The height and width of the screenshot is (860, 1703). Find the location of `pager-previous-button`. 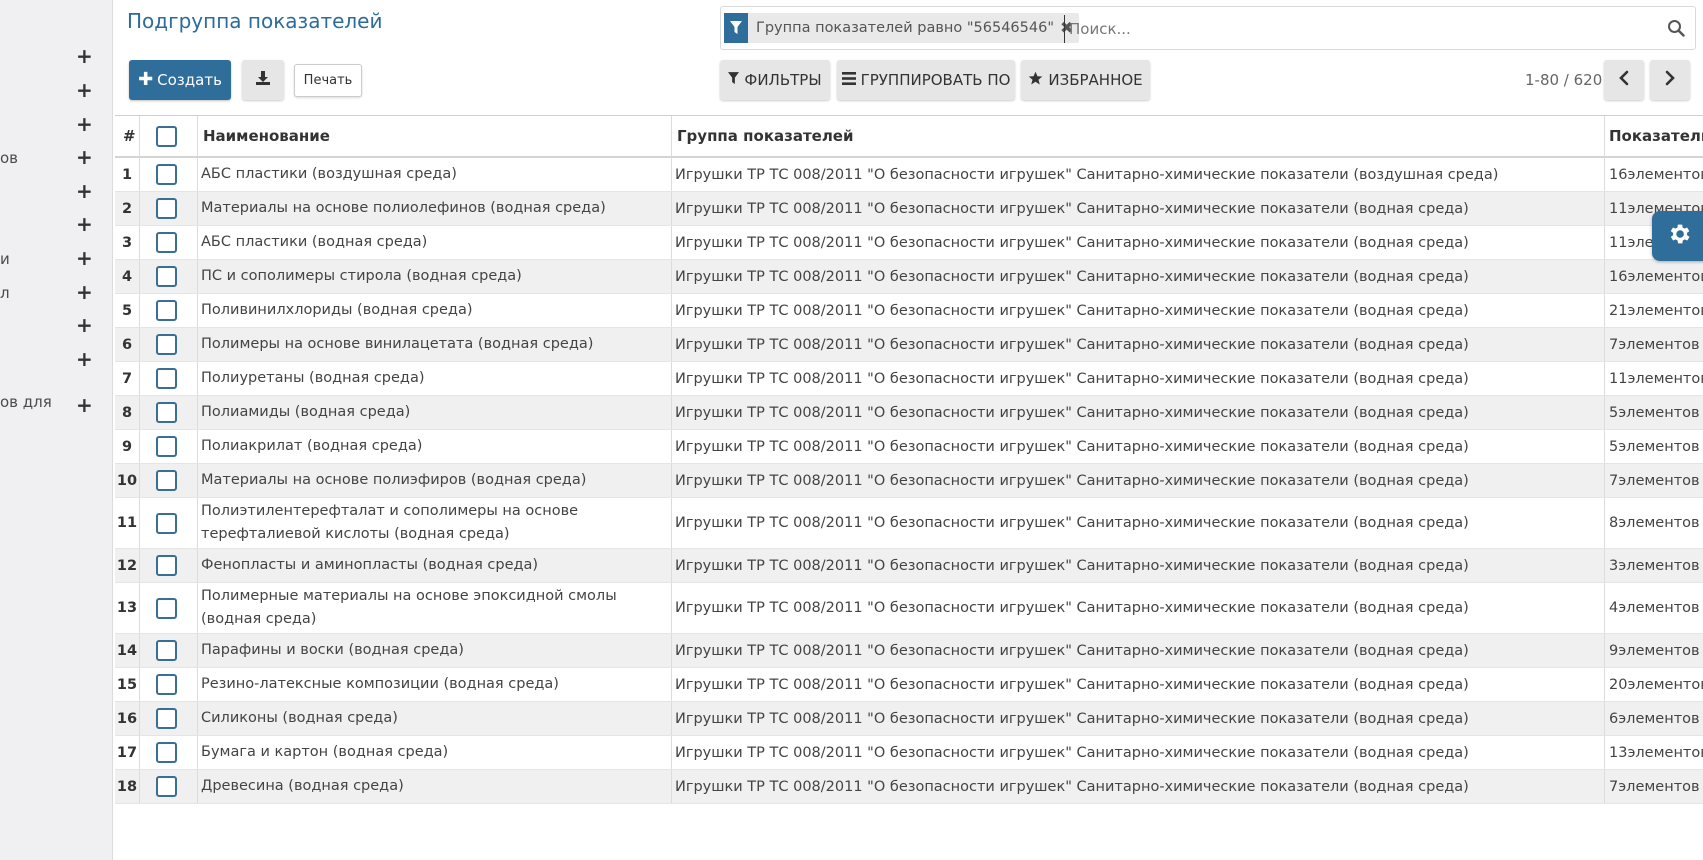

pager-previous-button is located at coordinates (1624, 80).